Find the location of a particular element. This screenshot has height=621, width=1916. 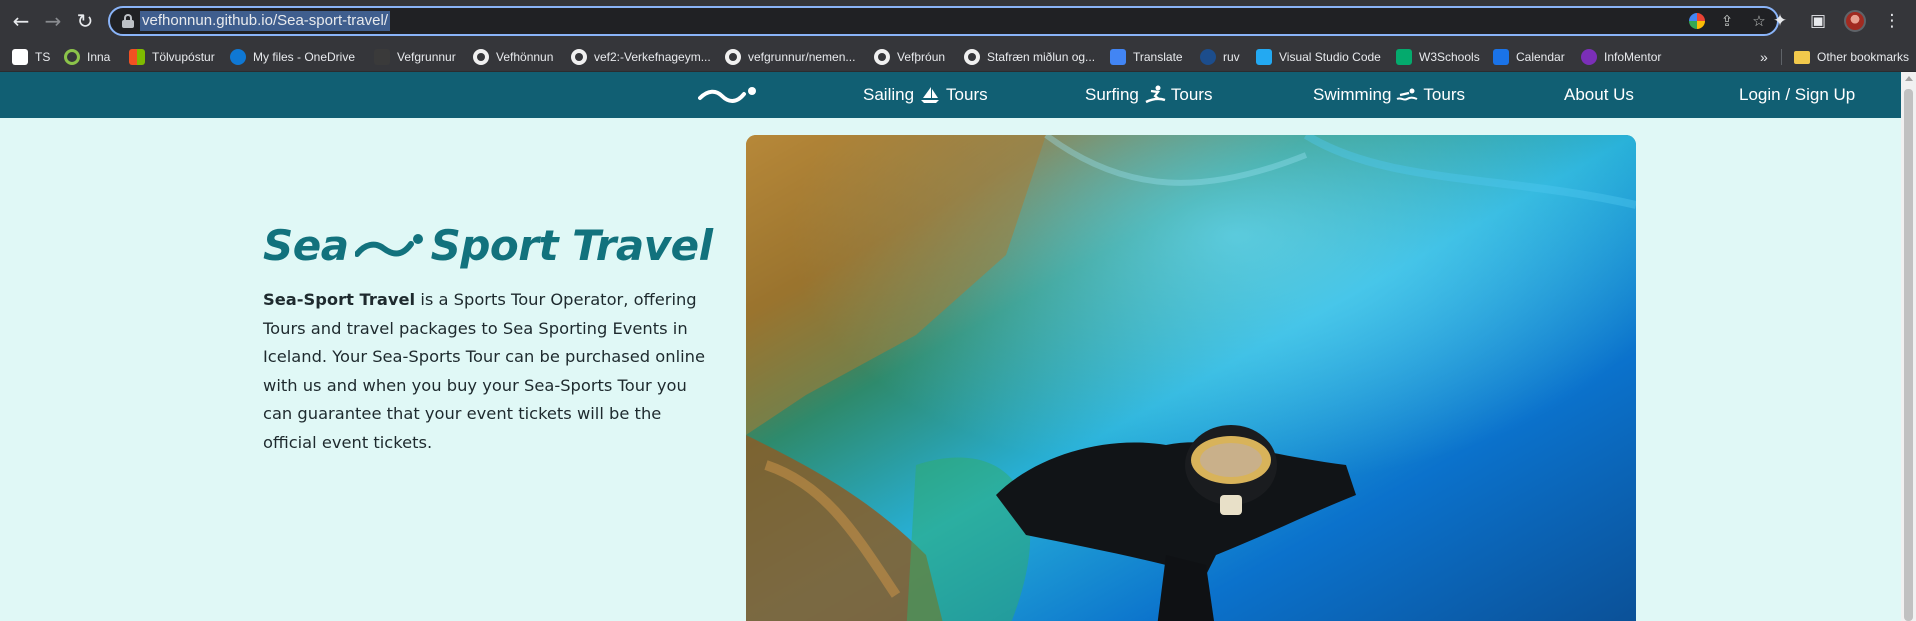

bookmark-tolvupostur: Tölvupóstur is located at coordinates (172, 57).